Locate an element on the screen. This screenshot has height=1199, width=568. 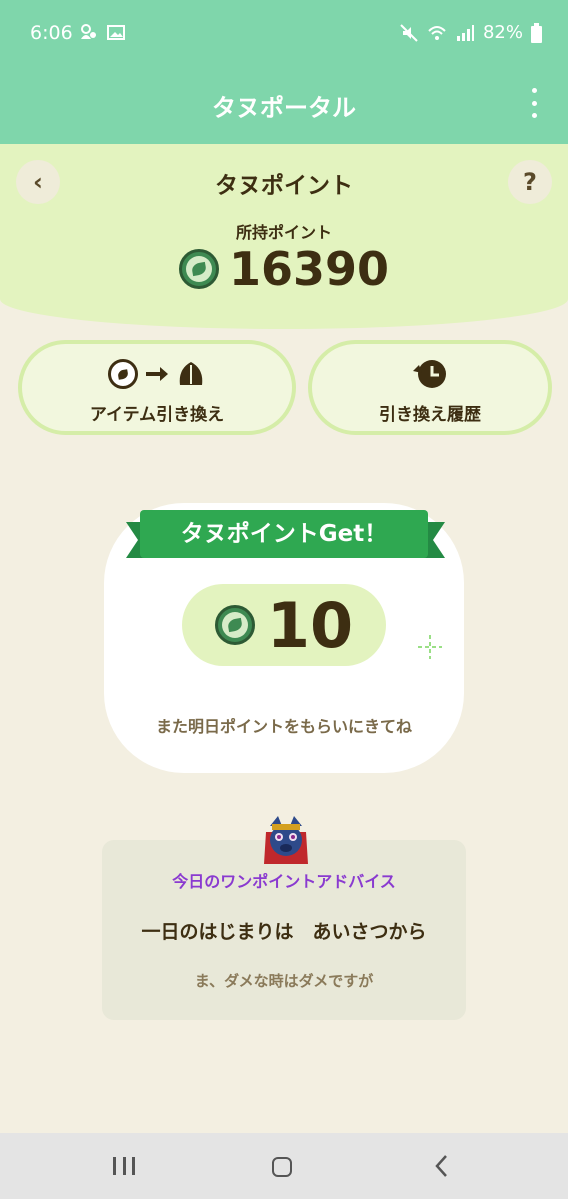
earned-points-pill: 10 is located at coordinates (284, 625).